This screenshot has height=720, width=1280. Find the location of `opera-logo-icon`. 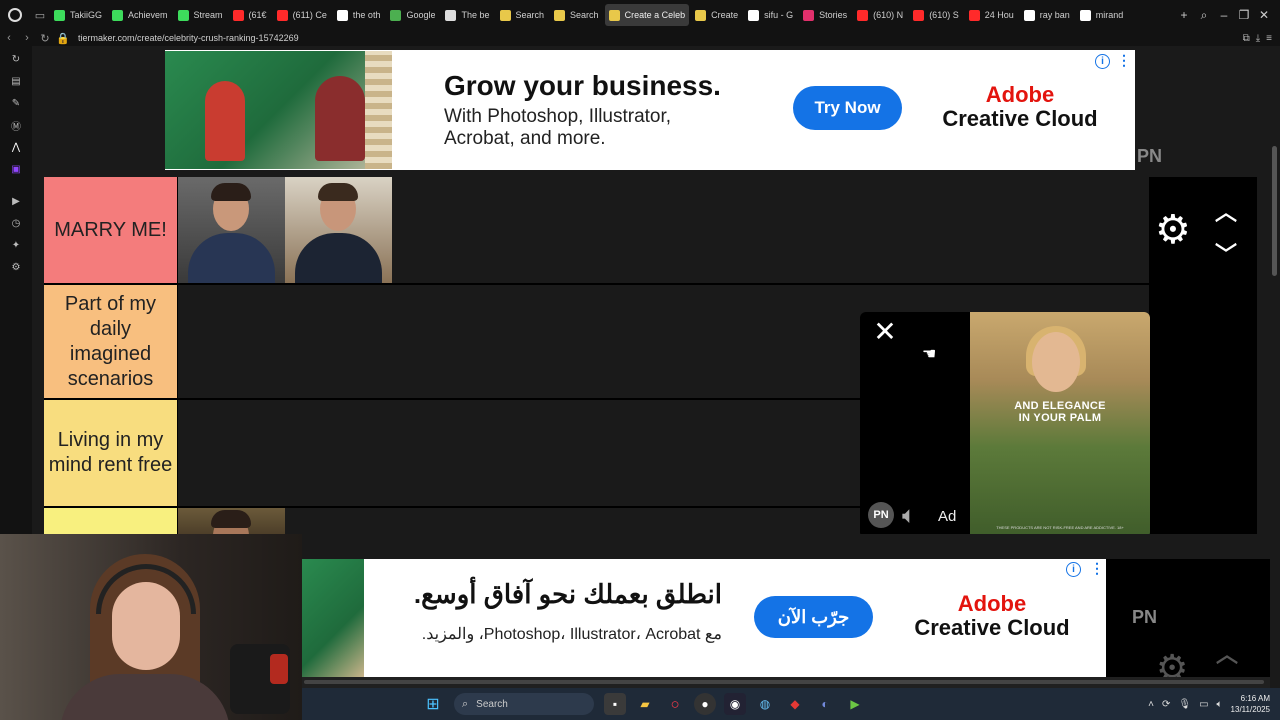

opera-logo-icon is located at coordinates (15, 15).